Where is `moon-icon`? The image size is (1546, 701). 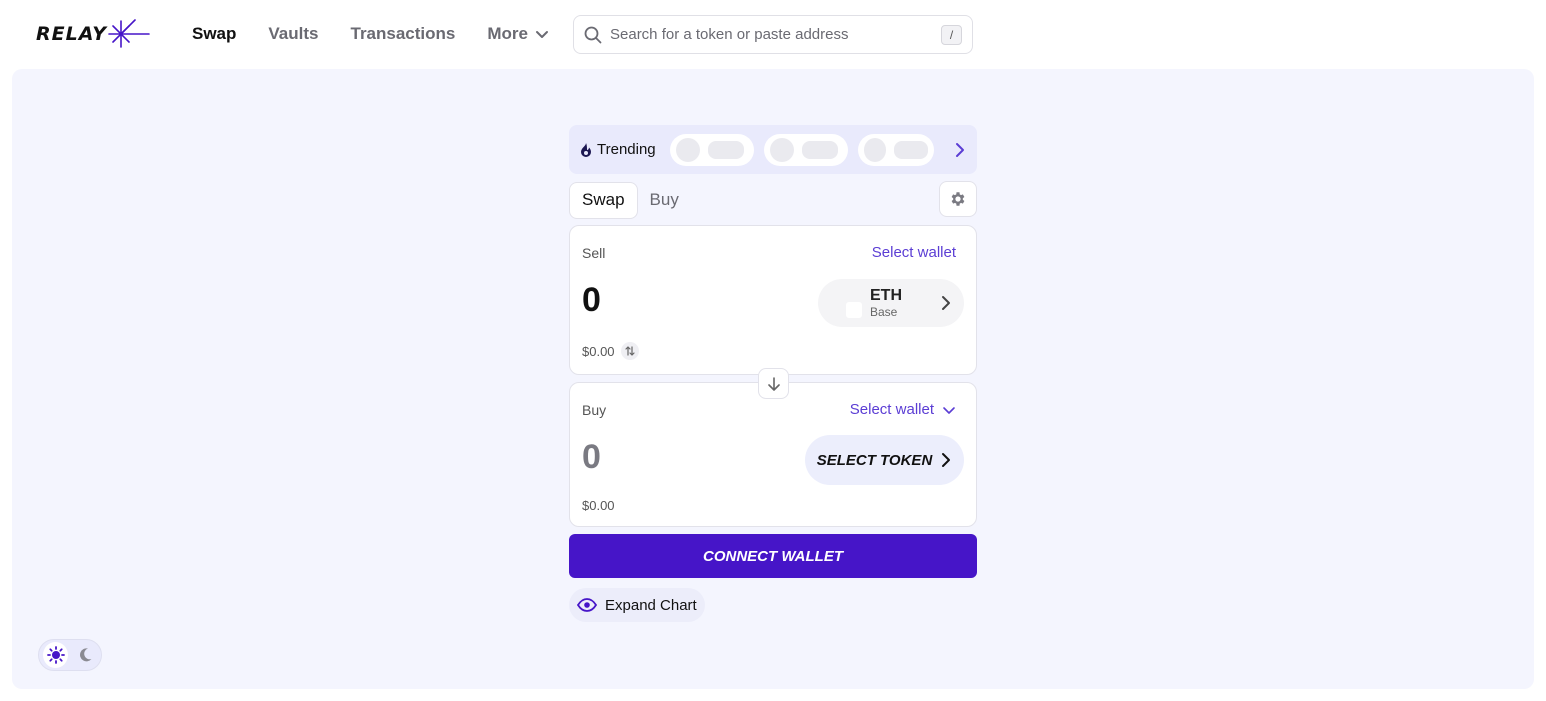
moon-icon is located at coordinates (85, 655).